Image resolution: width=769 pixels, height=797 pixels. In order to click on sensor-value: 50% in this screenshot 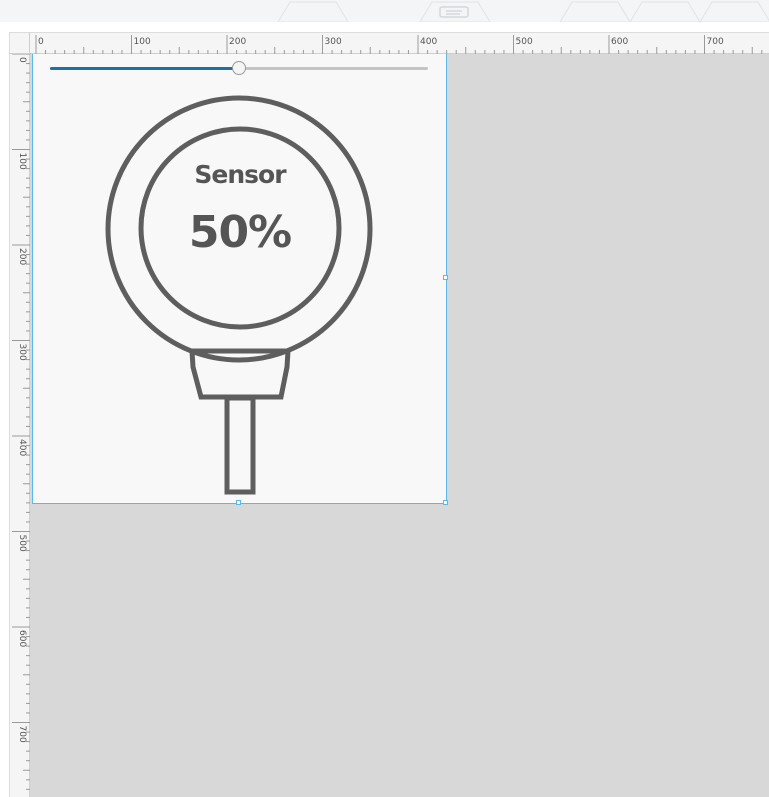, I will do `click(240, 232)`.